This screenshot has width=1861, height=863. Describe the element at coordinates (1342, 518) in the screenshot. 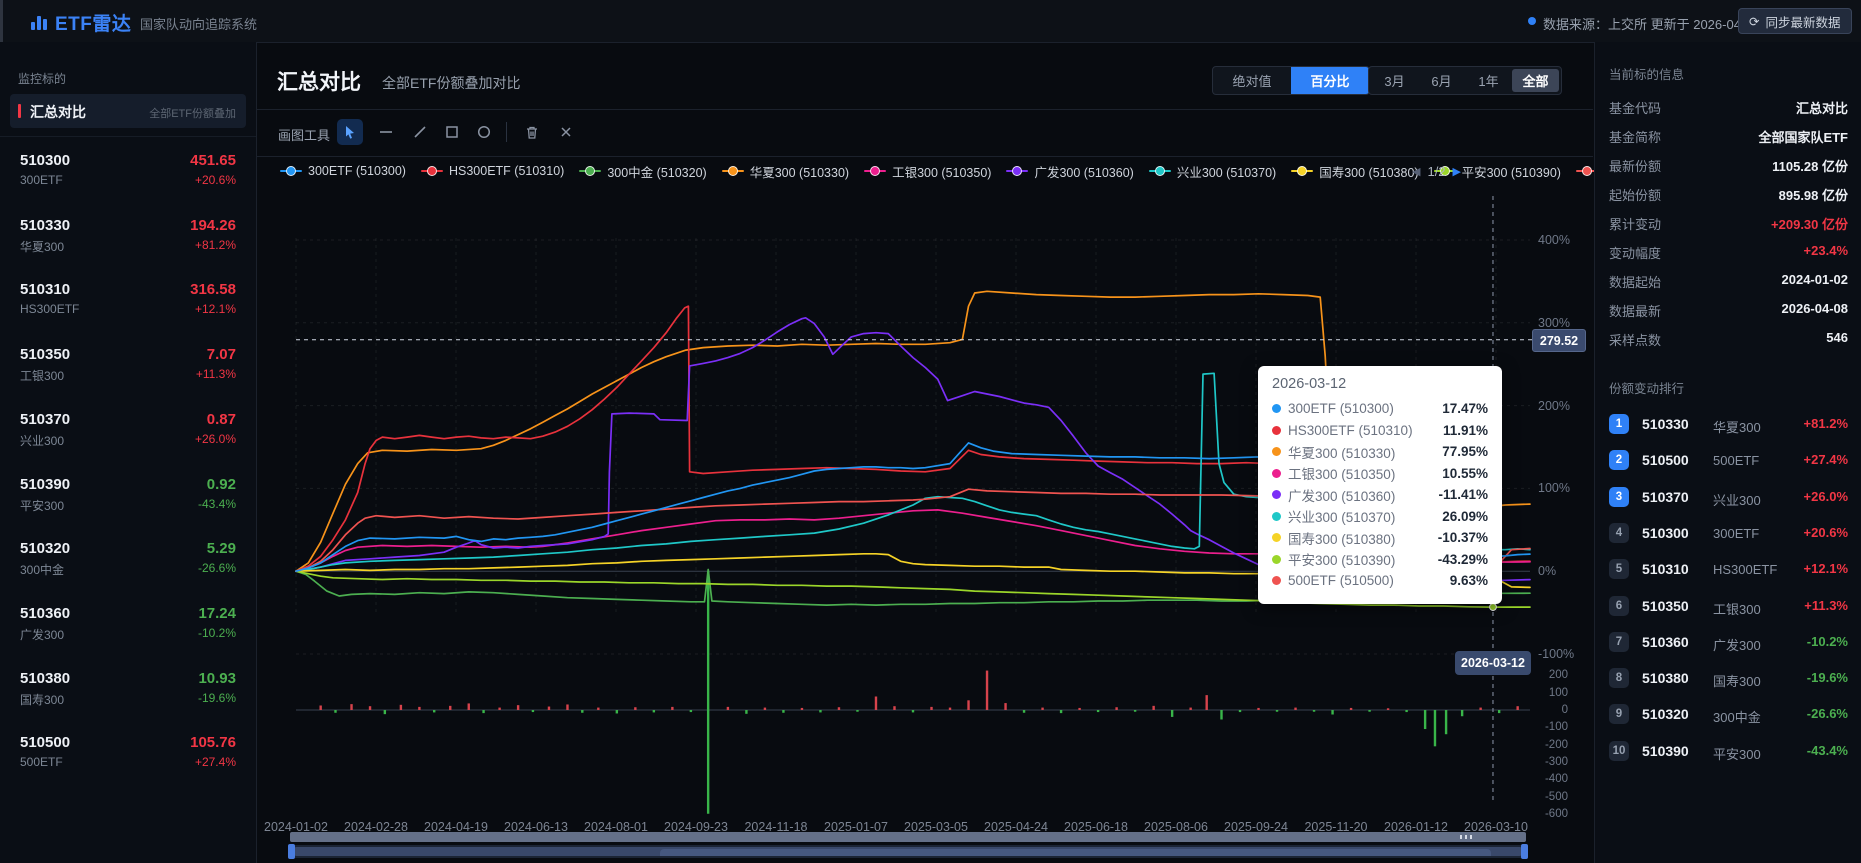

I see `tooltip-series-name: 兴业300 (510370)` at that location.